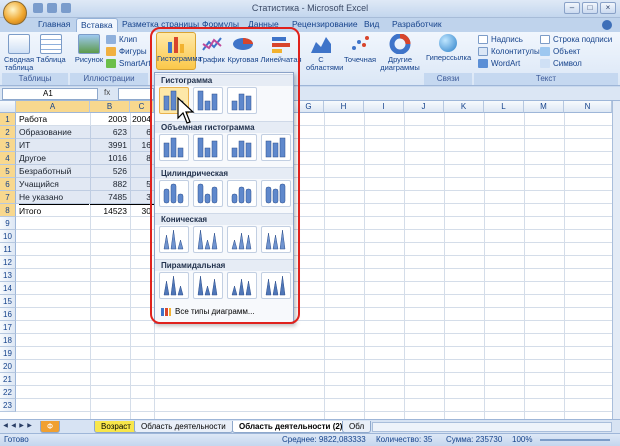 This screenshot has width=620, height=446. Describe the element at coordinates (263, 25) in the screenshot. I see `tab-data: Данные` at that location.